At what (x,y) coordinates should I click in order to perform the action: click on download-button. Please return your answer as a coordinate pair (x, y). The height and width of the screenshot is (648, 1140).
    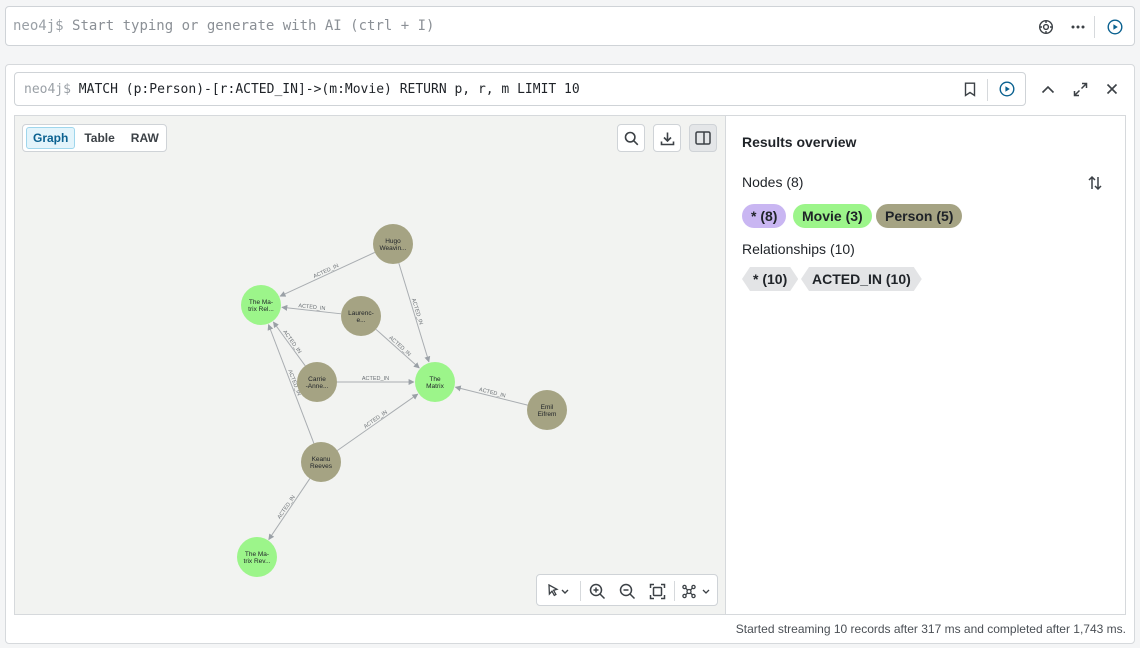
    Looking at the image, I should click on (667, 138).